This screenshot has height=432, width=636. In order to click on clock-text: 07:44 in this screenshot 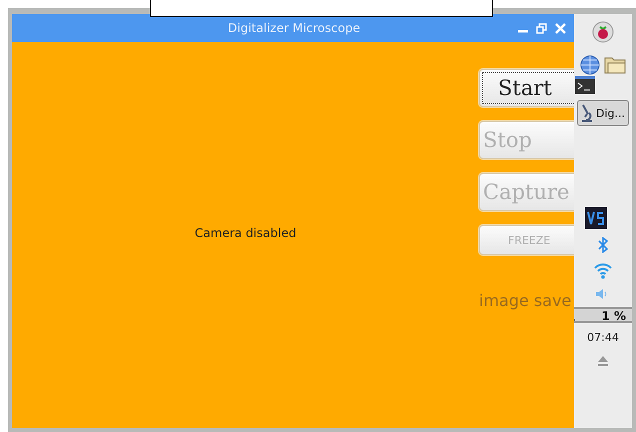, I will do `click(603, 337)`.